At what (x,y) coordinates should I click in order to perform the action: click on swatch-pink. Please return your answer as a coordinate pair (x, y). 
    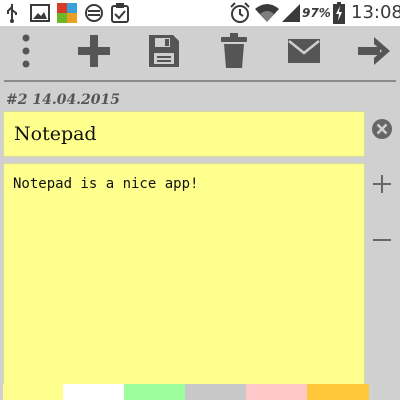
    Looking at the image, I should click on (276, 392).